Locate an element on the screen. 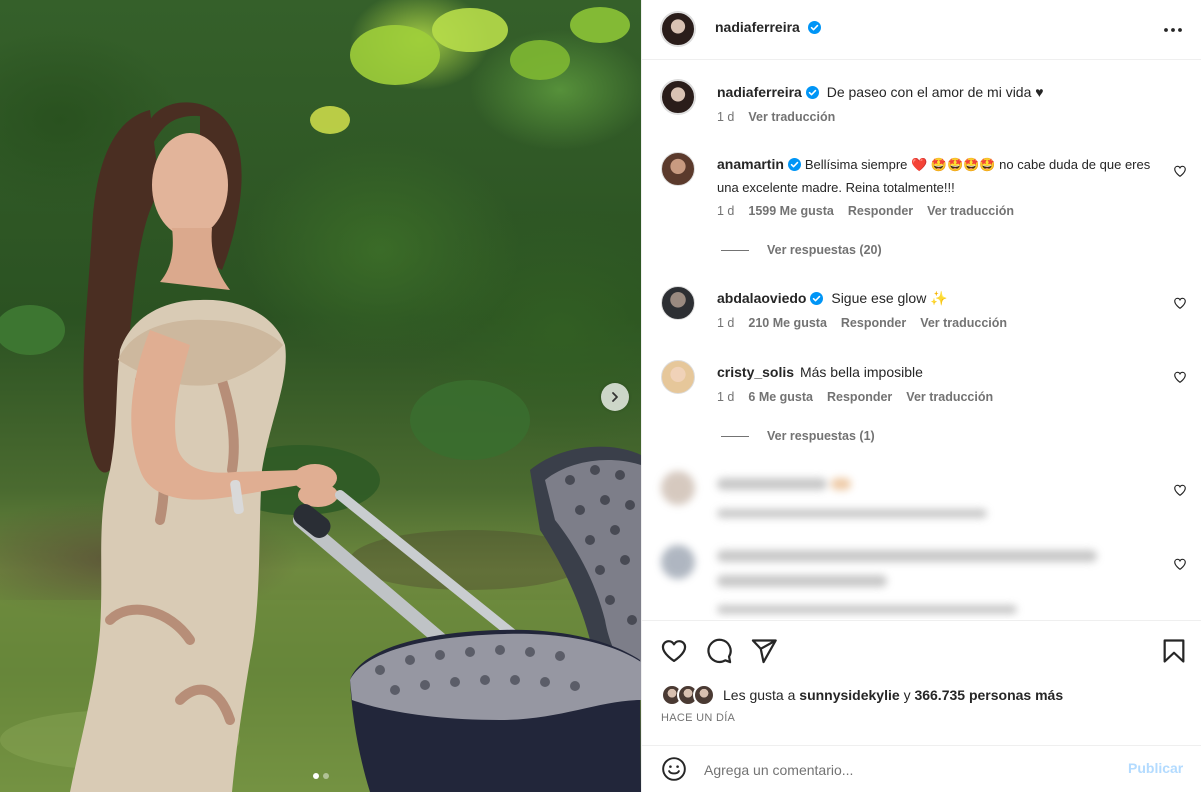 This screenshot has width=1201, height=792. share-paper-plane-icon is located at coordinates (764, 651).